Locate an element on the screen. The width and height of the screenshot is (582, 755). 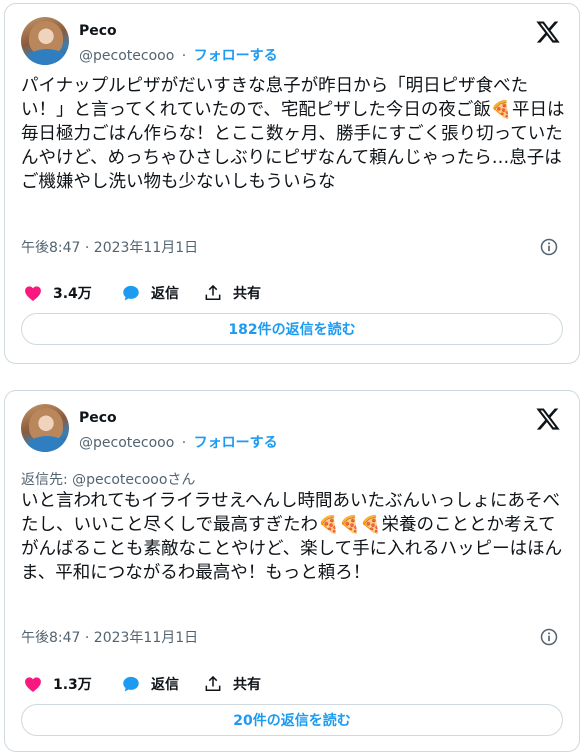
pizza-emoji: 🍕 is located at coordinates (501, 110).